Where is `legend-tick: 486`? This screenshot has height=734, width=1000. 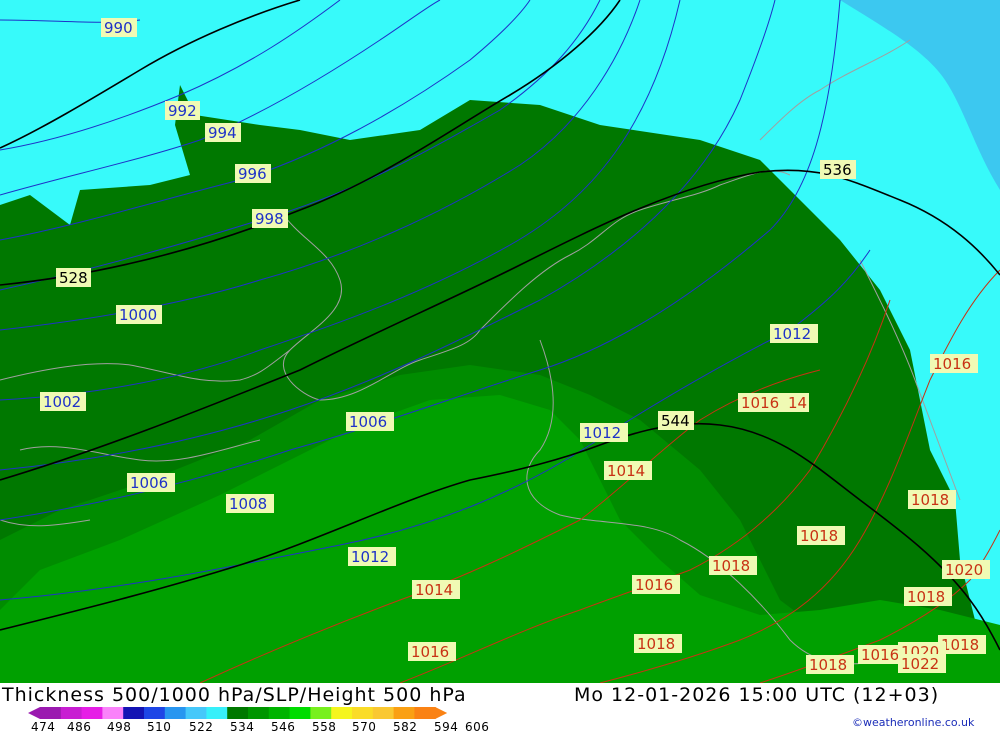 legend-tick: 486 is located at coordinates (79, 727).